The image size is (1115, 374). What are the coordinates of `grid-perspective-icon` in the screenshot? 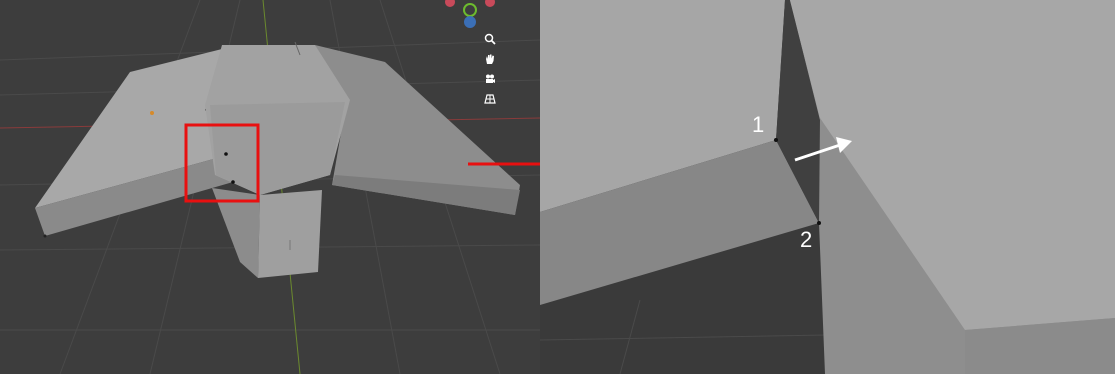 It's located at (490, 99).